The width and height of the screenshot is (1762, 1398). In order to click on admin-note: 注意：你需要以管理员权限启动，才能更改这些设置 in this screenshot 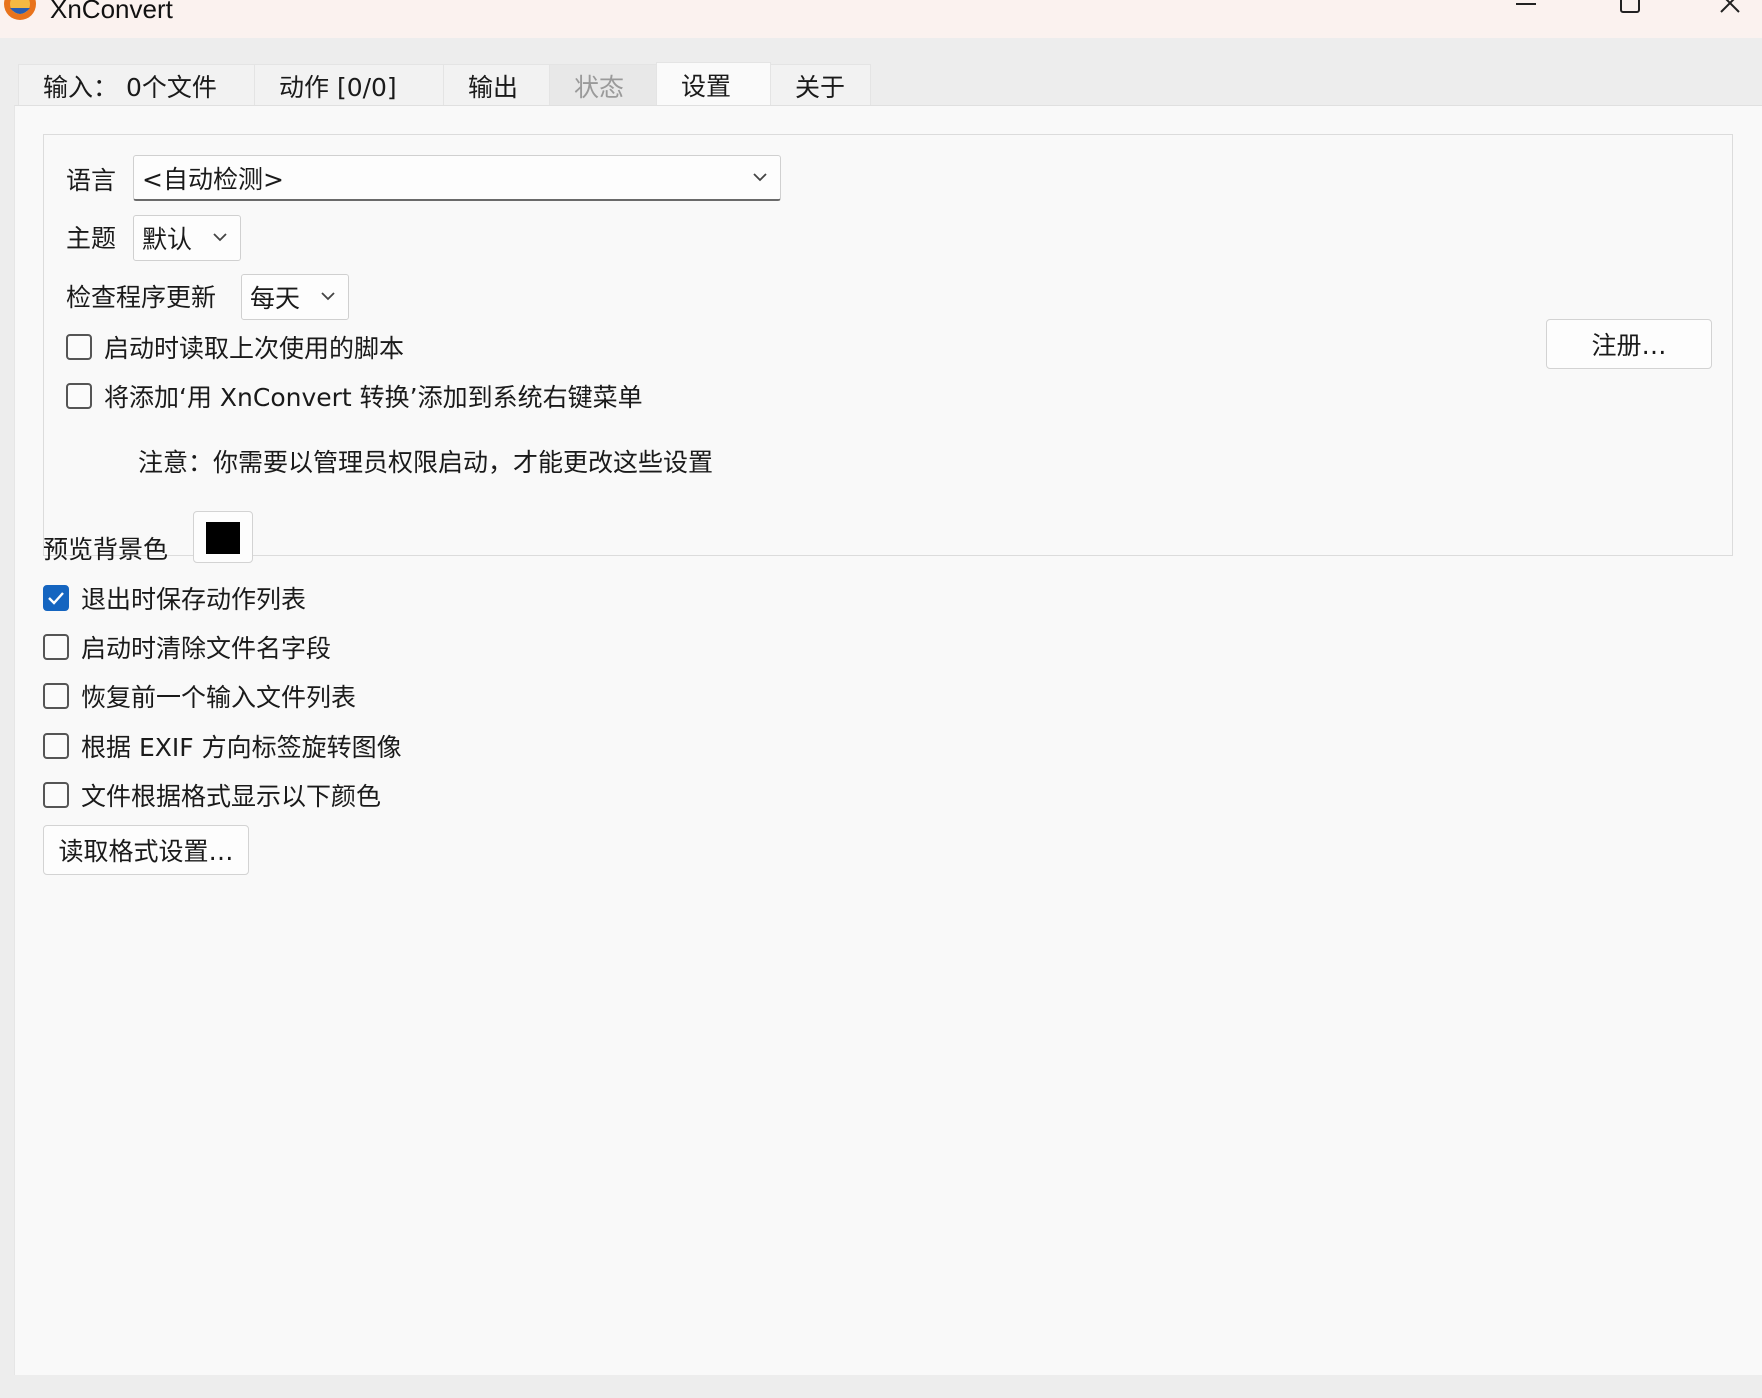, I will do `click(426, 462)`.